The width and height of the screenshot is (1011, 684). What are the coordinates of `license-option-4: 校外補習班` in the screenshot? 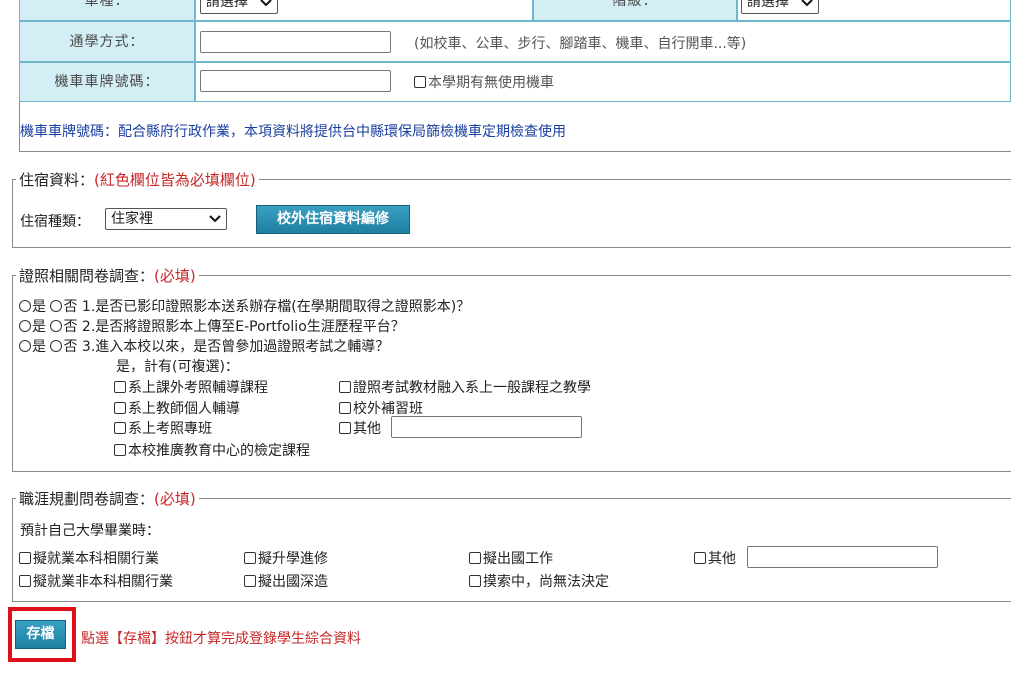 It's located at (381, 408).